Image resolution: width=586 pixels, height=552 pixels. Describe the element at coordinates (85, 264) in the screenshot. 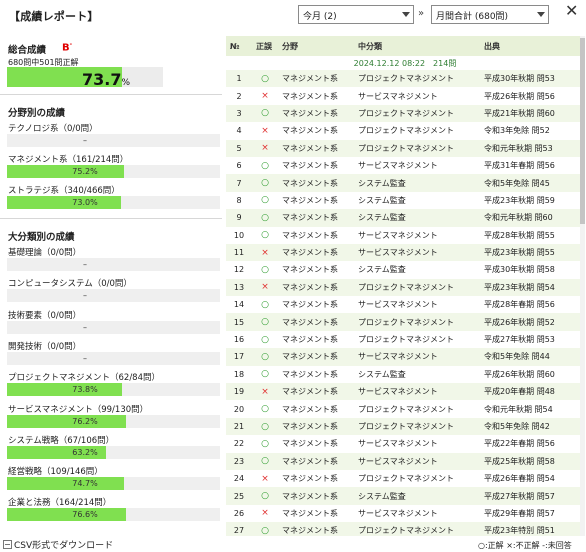

I see `major-score-percent: –` at that location.